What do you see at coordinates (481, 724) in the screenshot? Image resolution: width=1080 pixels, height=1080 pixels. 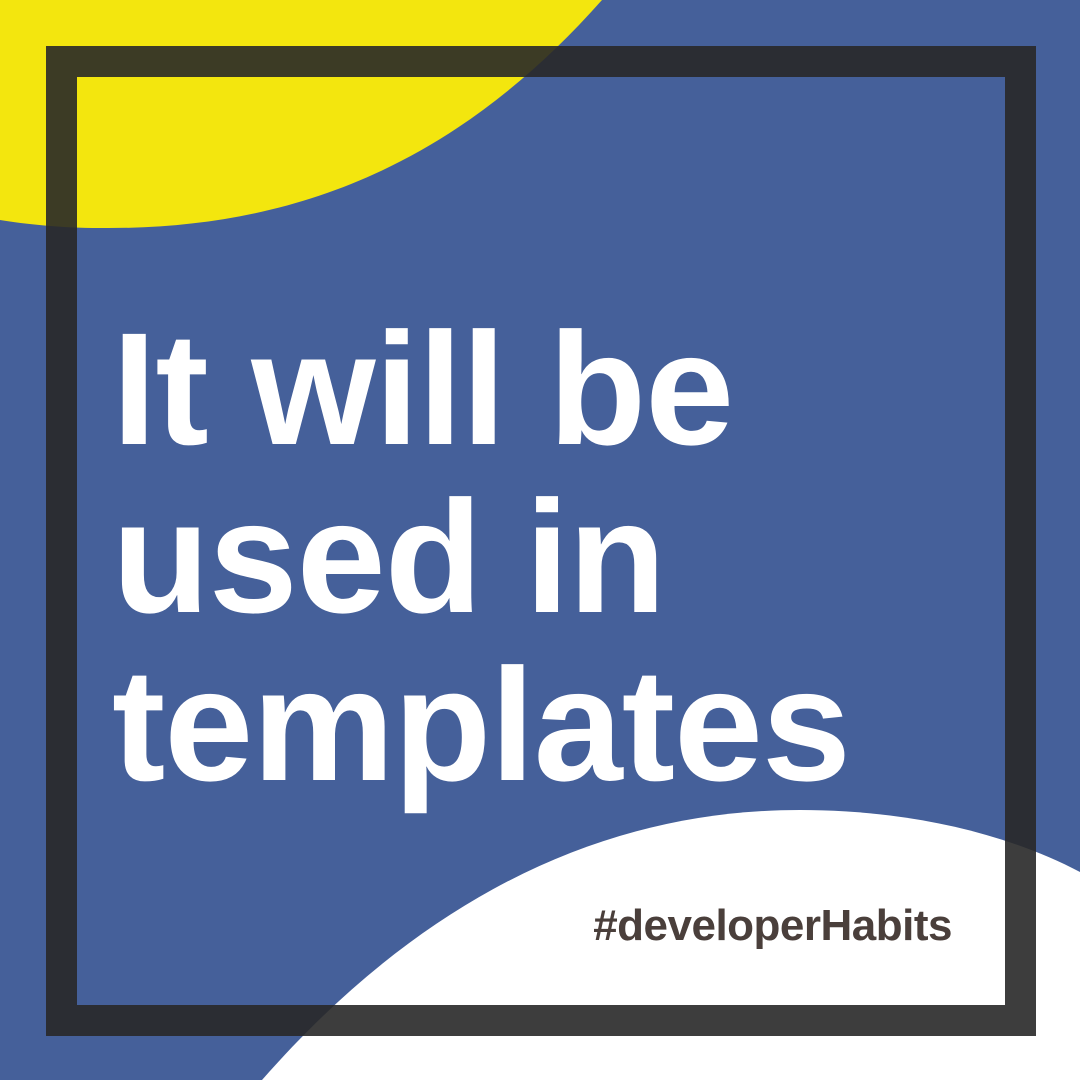 I see `headline-line-3: templates` at bounding box center [481, 724].